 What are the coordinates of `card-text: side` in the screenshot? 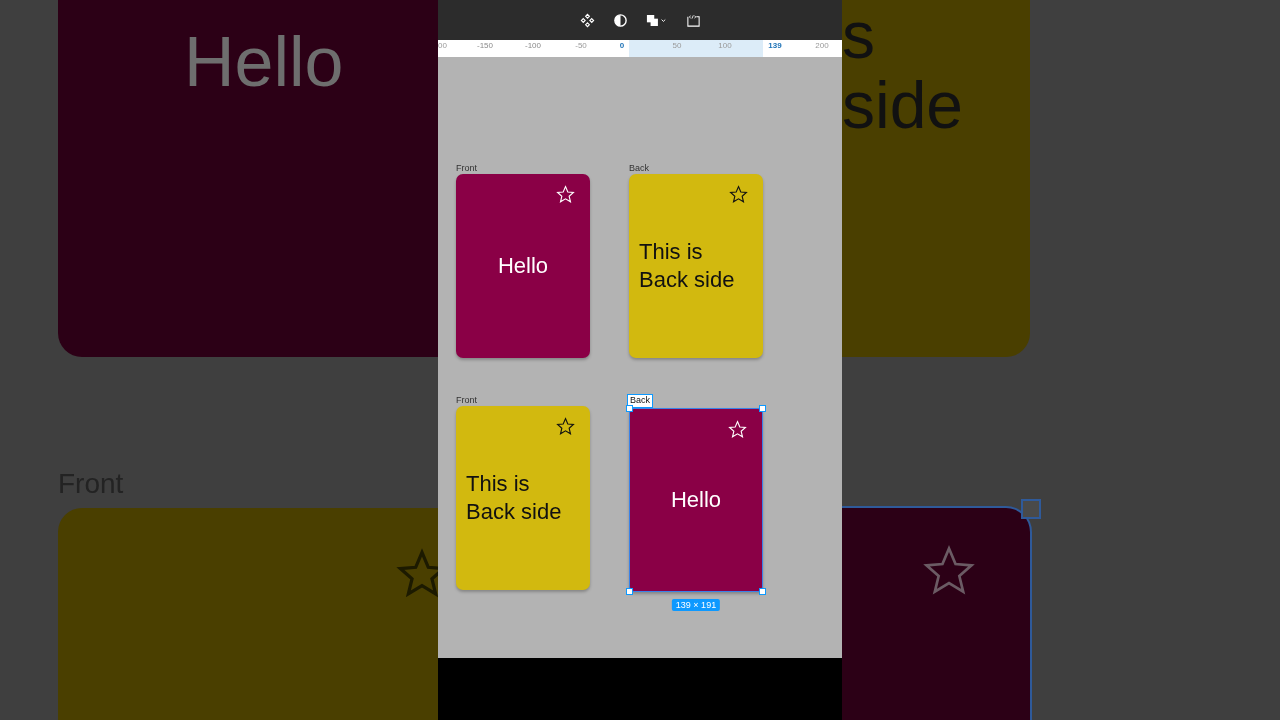 It's located at (903, 105).